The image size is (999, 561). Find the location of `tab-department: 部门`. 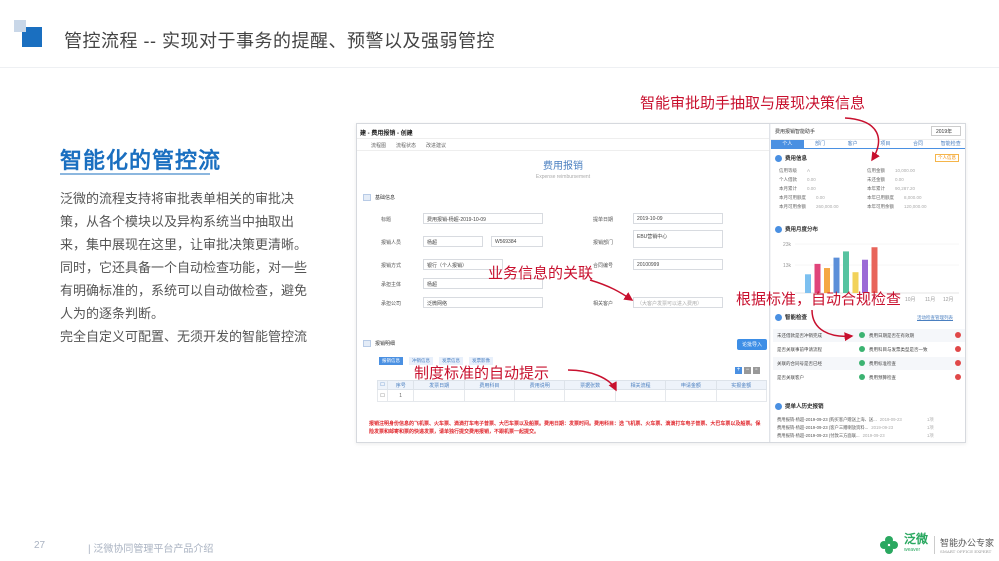

tab-department: 部门 is located at coordinates (820, 144).